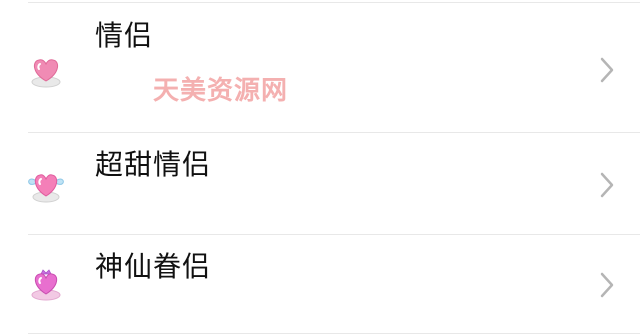 The image size is (640, 335). Describe the element at coordinates (46, 187) in the screenshot. I see `winged-heart-badge-icon` at that location.